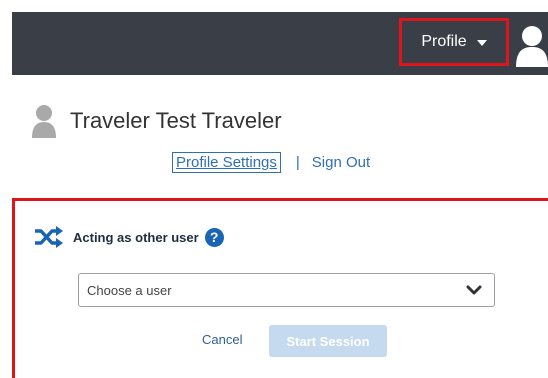 This screenshot has width=548, height=378. What do you see at coordinates (444, 41) in the screenshot?
I see `profile-menu-label: Profile` at bounding box center [444, 41].